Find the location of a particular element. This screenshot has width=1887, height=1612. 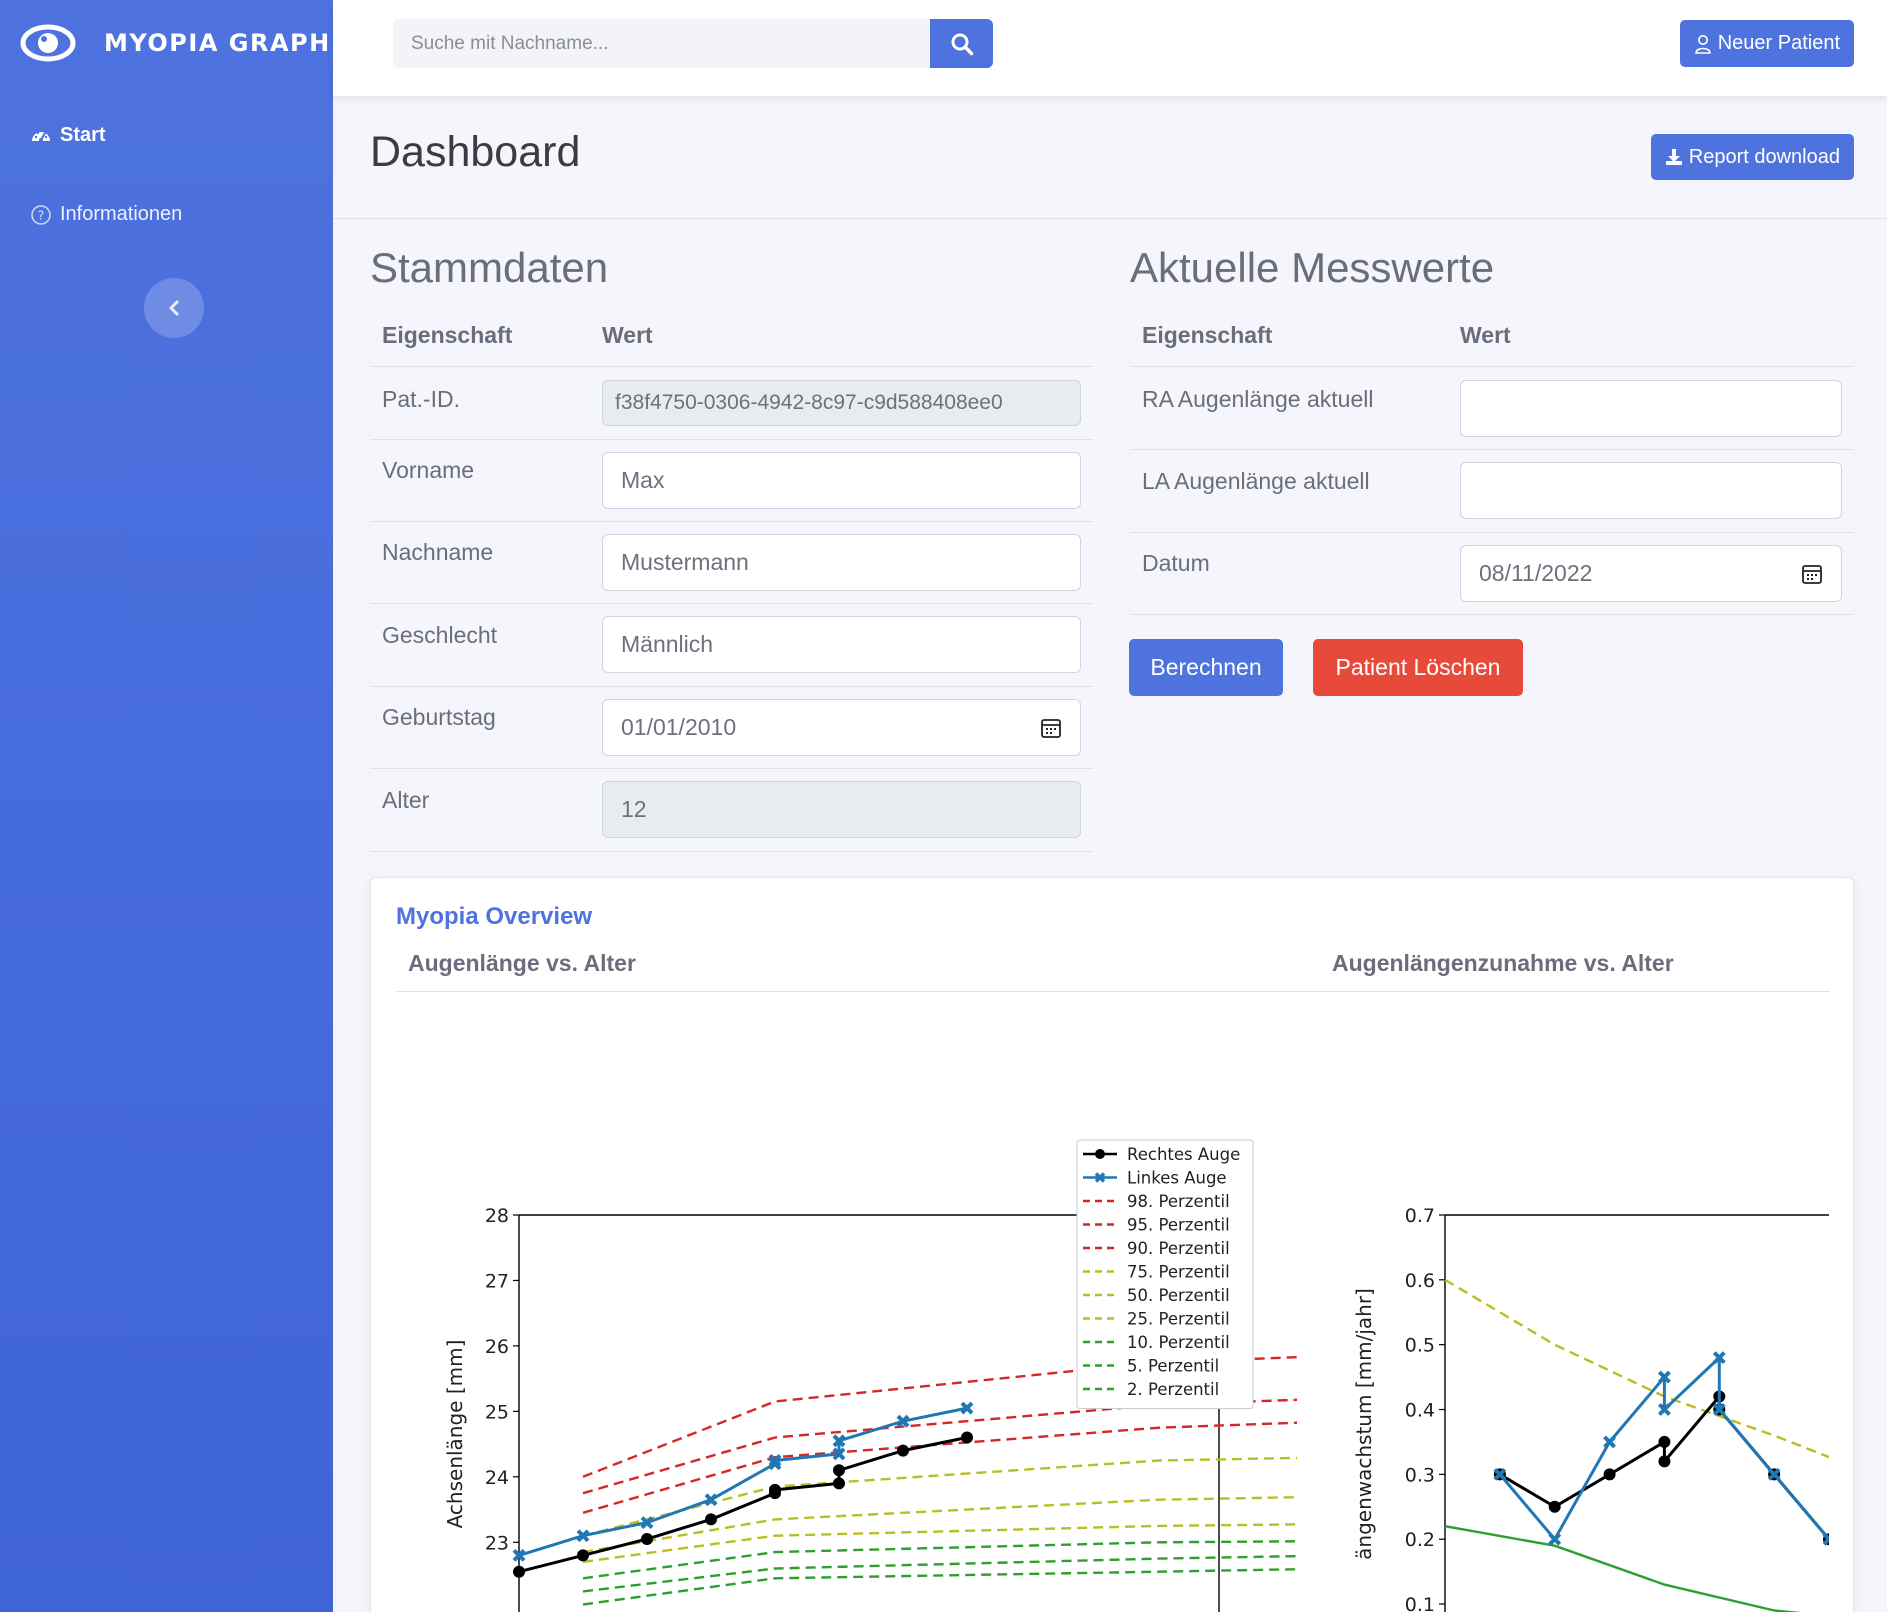

alter-field: 12 is located at coordinates (841, 809).